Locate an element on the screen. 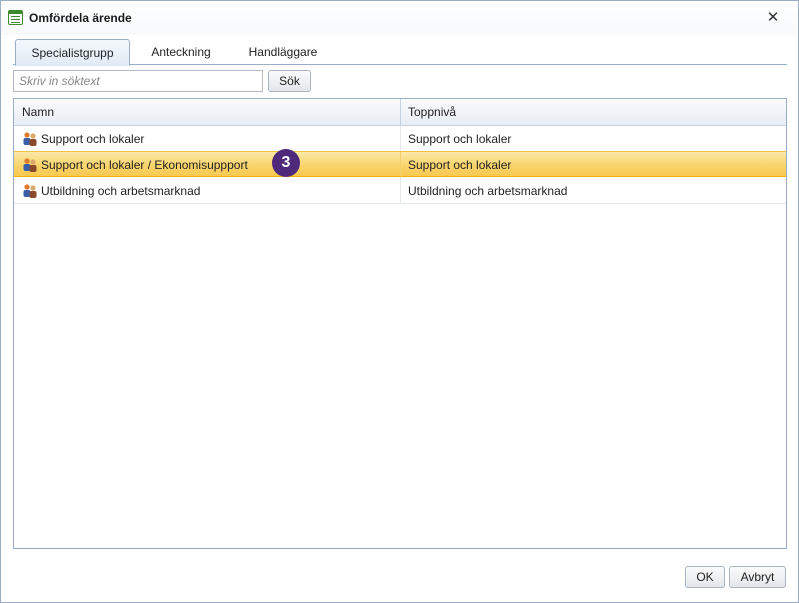  title-bar: Omfördela ärende ✕ is located at coordinates (399, 18).